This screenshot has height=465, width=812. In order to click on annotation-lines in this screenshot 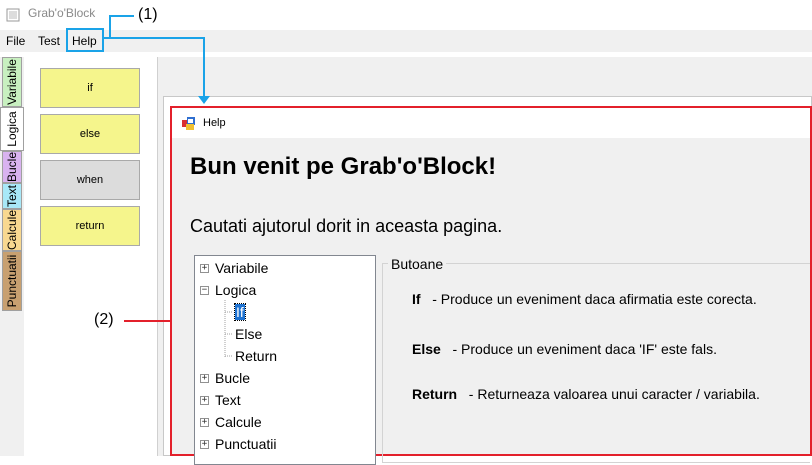, I will do `click(157, 168)`.